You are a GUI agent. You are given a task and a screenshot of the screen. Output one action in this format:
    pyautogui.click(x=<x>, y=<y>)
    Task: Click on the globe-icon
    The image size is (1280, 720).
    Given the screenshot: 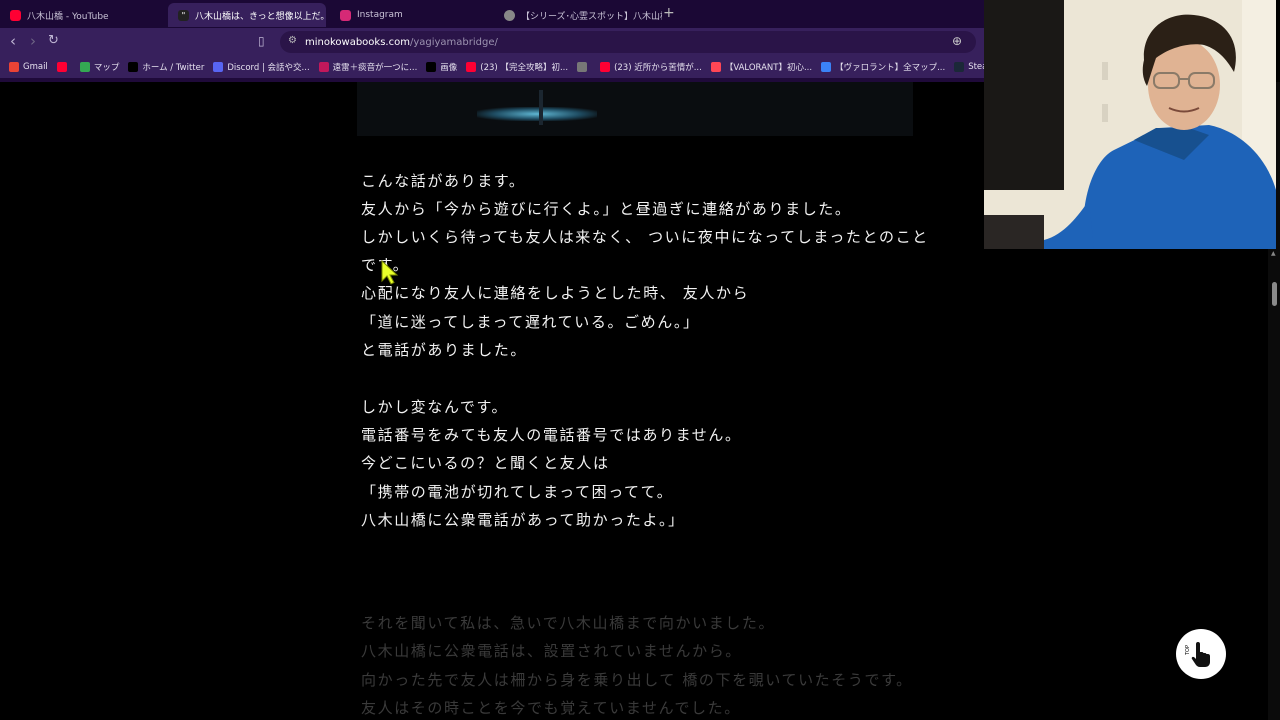 What is the action you would take?
    pyautogui.click(x=582, y=67)
    